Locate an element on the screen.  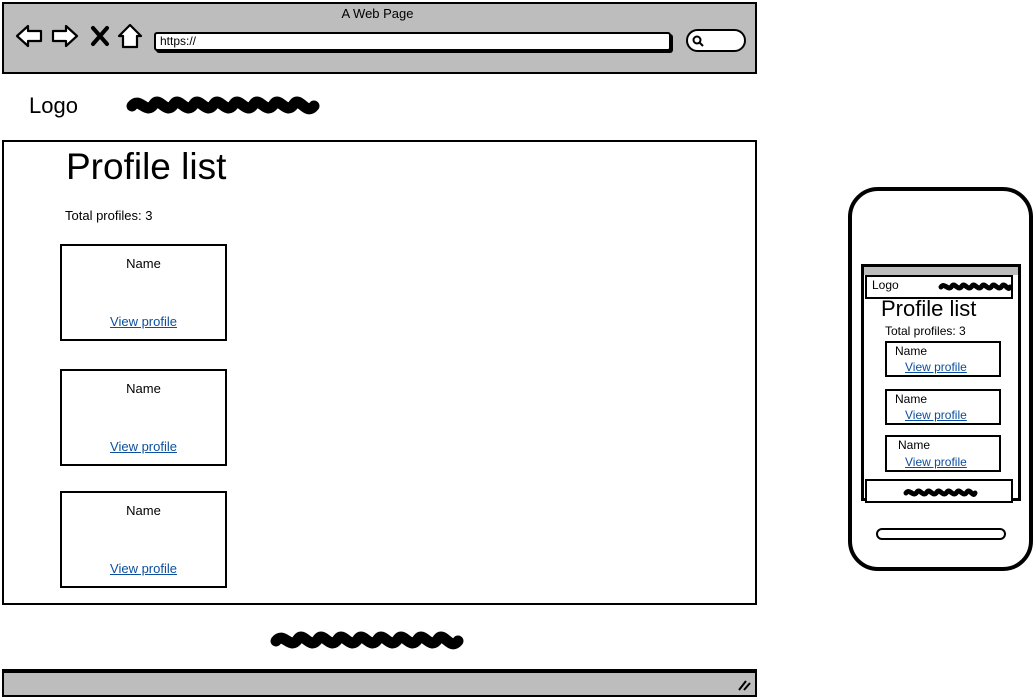
url-input: https:// is located at coordinates (412, 41).